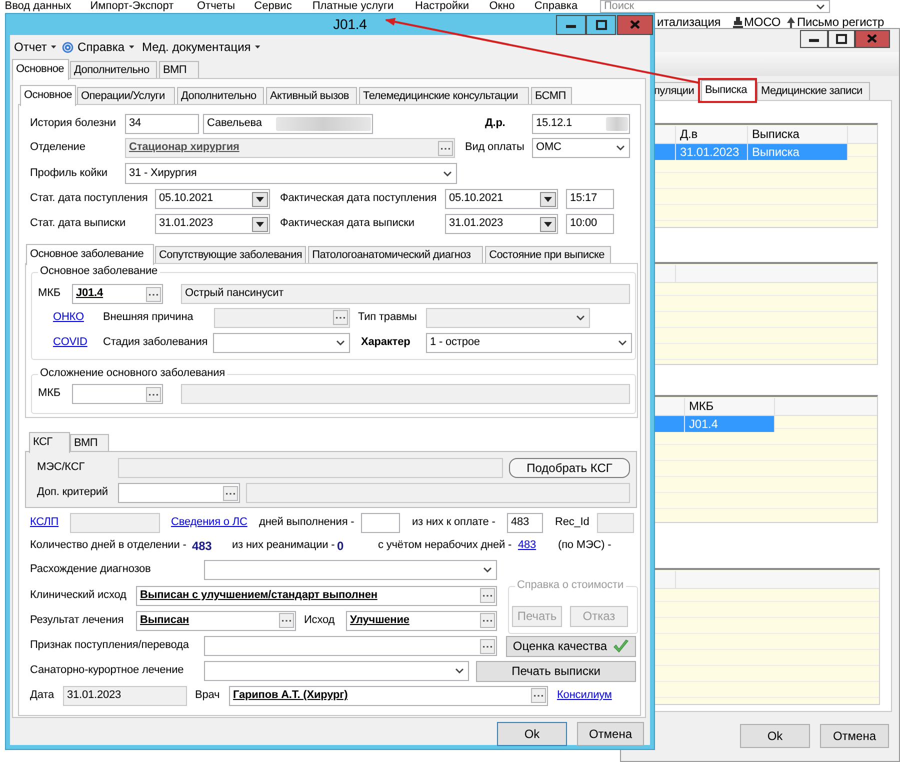 The width and height of the screenshot is (900, 762). I want to click on menu-item: Ввод данных, so click(38, 7).